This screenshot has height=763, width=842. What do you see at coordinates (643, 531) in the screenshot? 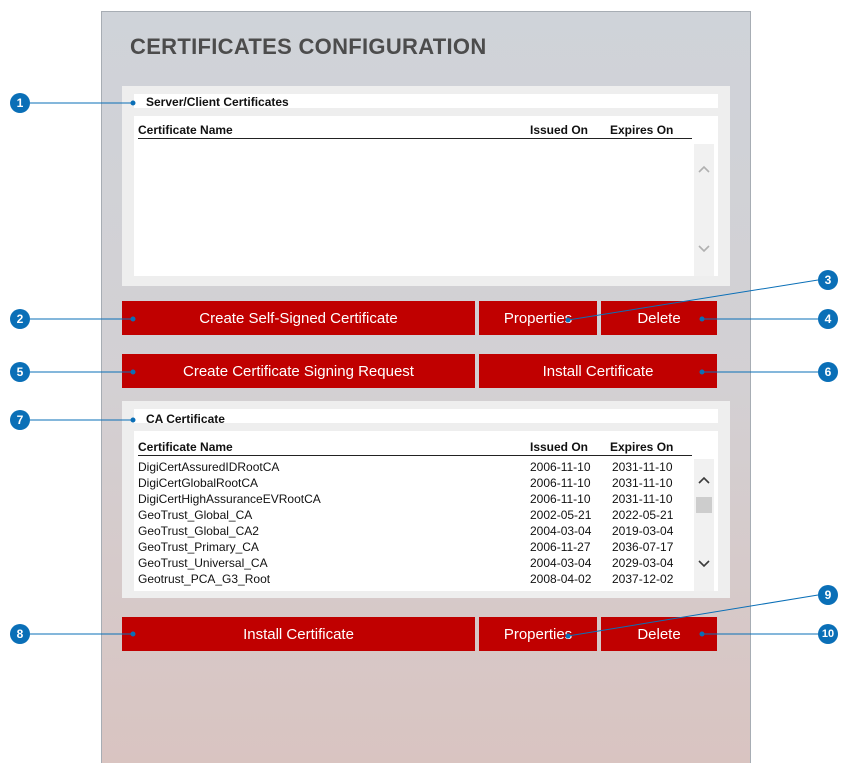
I see `cell-expires: 2019-03-04` at bounding box center [643, 531].